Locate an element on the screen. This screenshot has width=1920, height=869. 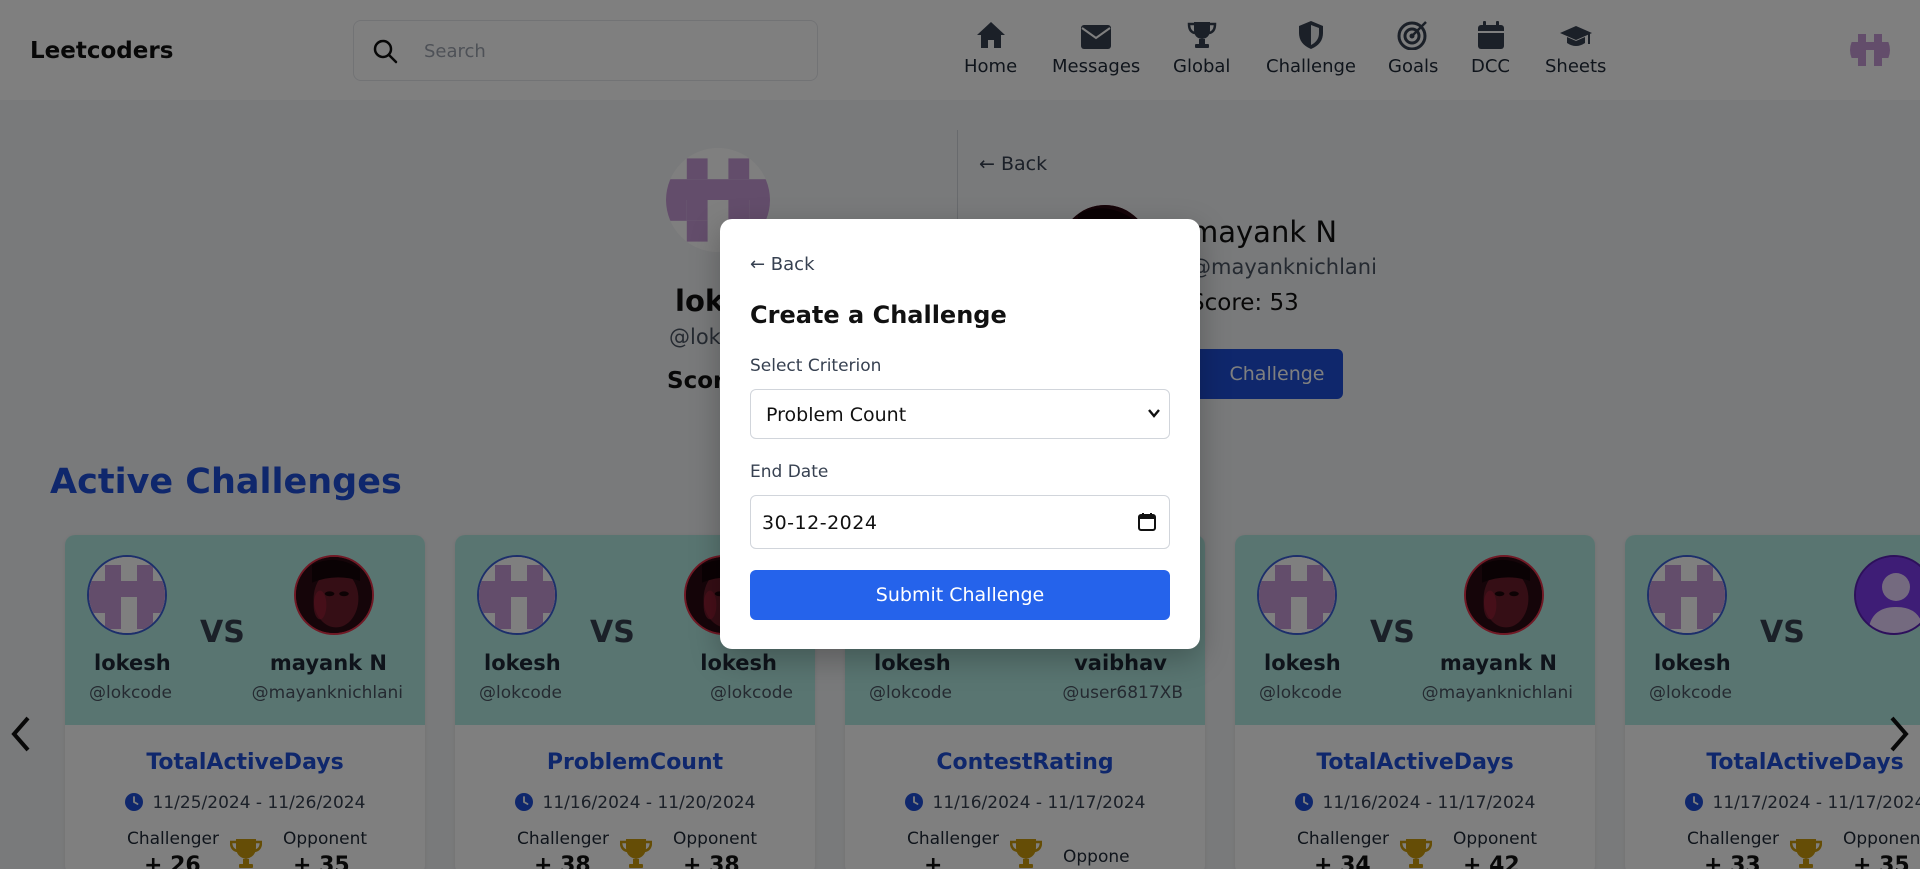
criterion-selected-value: Problem Count is located at coordinates (836, 415).